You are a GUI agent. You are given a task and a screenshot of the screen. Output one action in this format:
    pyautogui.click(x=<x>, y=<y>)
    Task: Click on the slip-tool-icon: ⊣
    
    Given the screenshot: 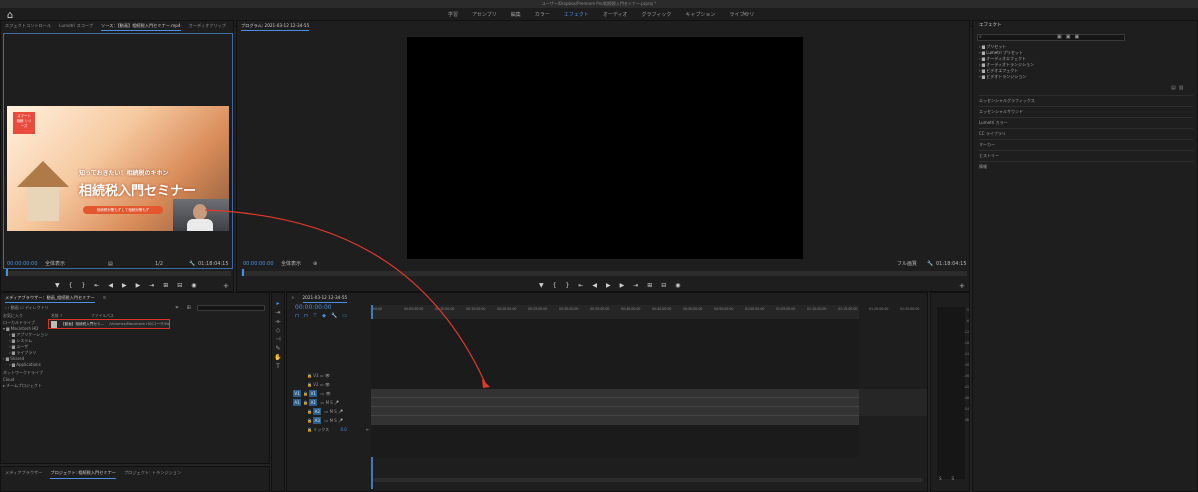 What is the action you would take?
    pyautogui.click(x=278, y=339)
    